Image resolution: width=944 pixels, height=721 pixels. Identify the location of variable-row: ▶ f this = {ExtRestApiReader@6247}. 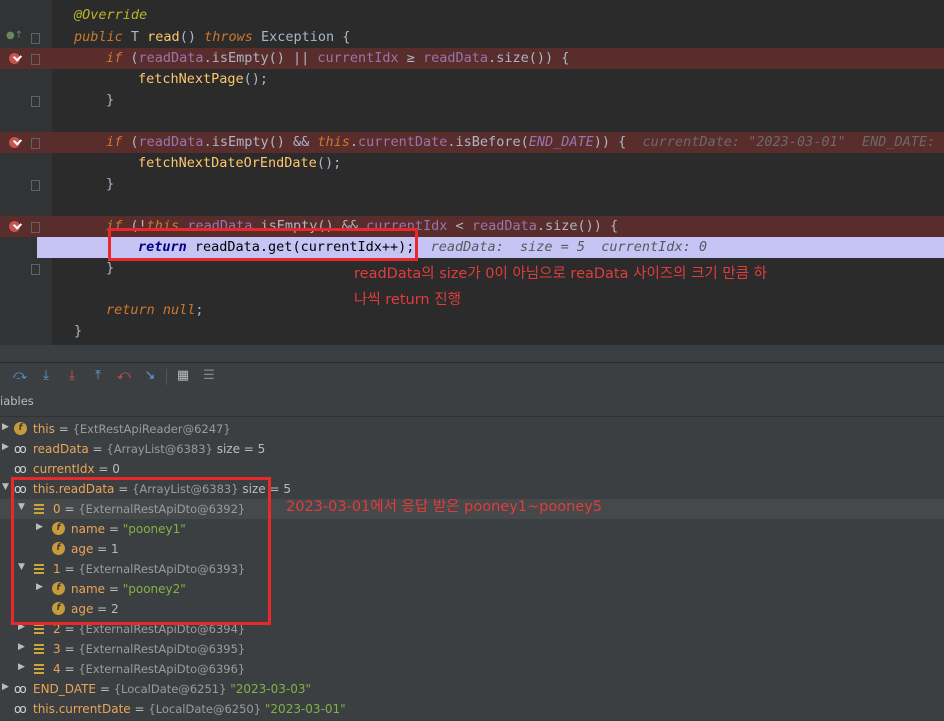
(472, 429).